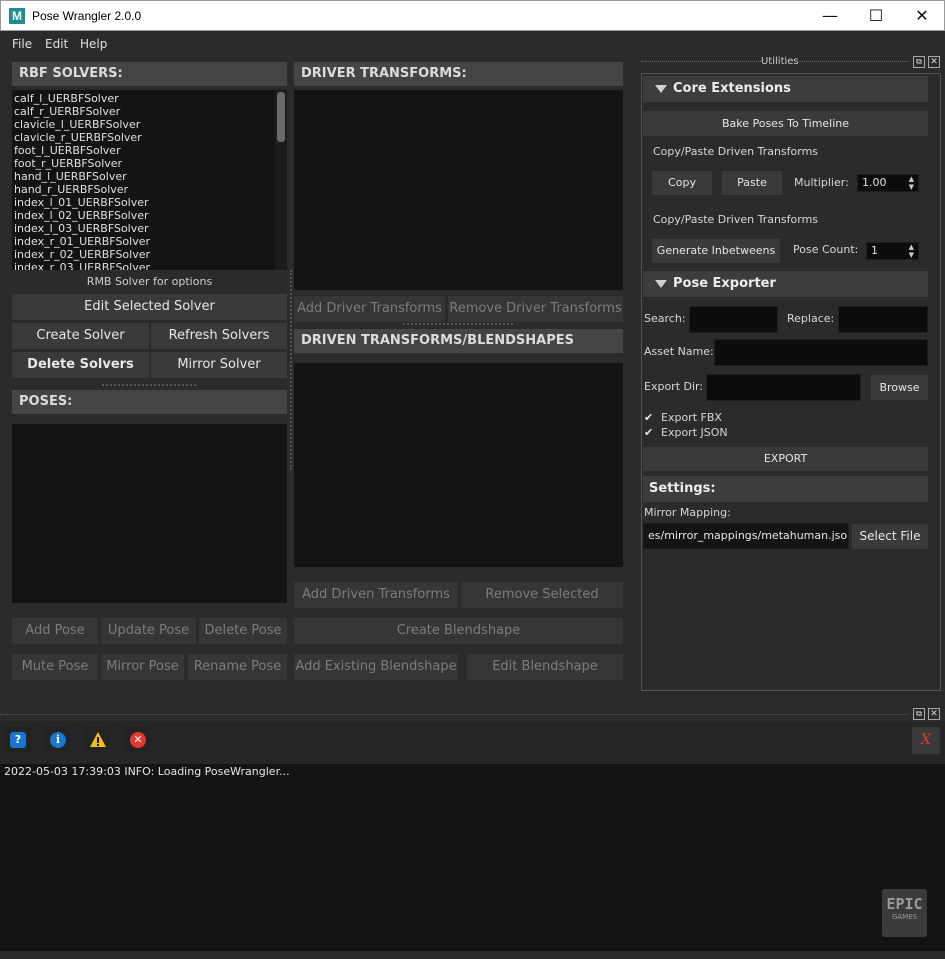 This screenshot has width=945, height=959. Describe the element at coordinates (458, 465) in the screenshot. I see `driven-transforms-list` at that location.